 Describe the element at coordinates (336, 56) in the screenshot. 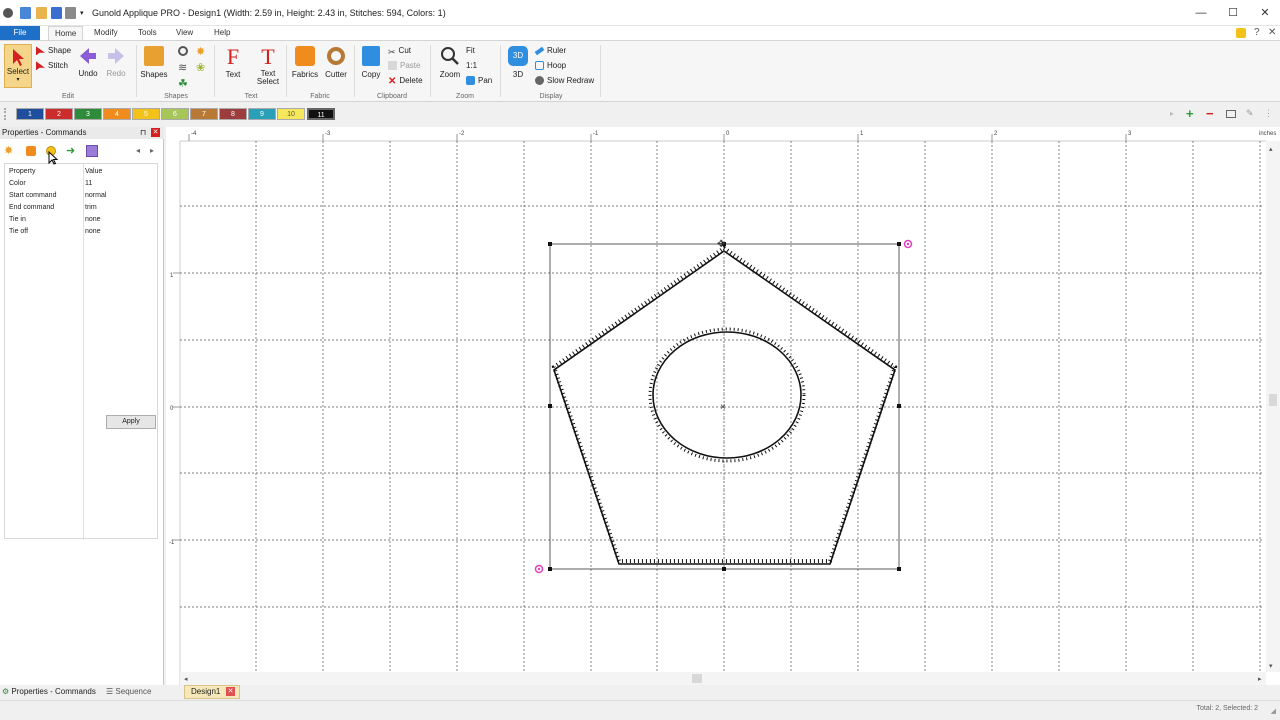

I see `cutter-gear-icon` at that location.